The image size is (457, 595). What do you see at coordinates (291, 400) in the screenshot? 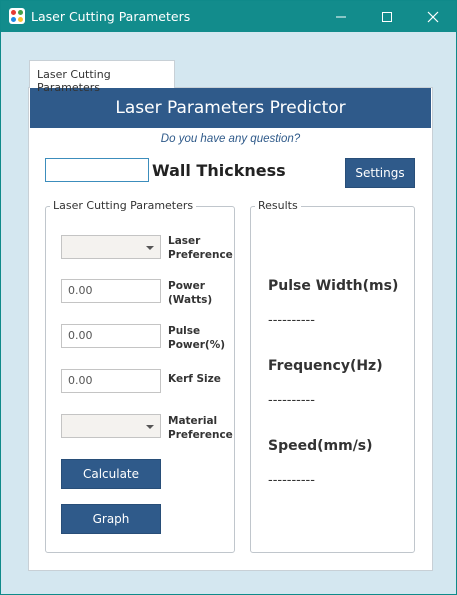
I see `frequency-value: ----------` at bounding box center [291, 400].